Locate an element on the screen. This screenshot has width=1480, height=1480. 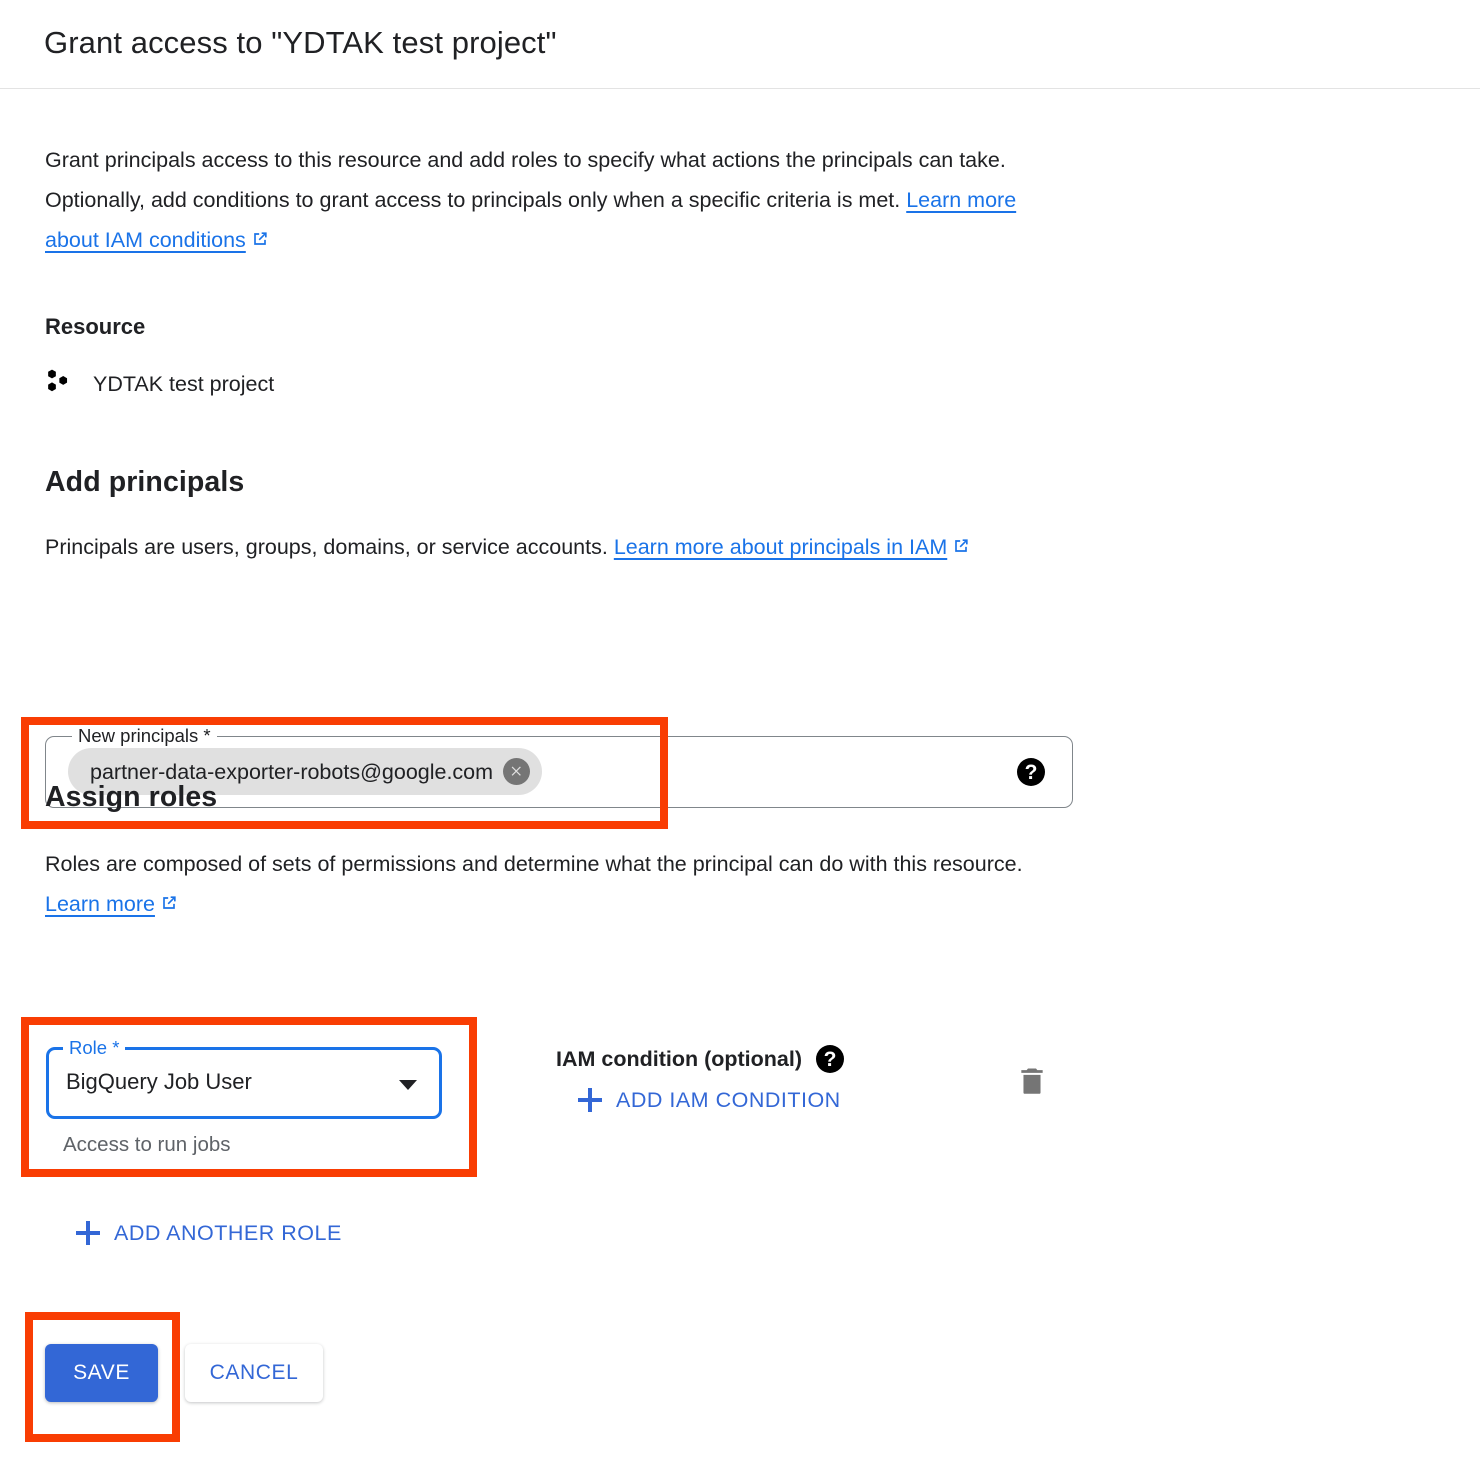
trash-icon is located at coordinates (1032, 1081).